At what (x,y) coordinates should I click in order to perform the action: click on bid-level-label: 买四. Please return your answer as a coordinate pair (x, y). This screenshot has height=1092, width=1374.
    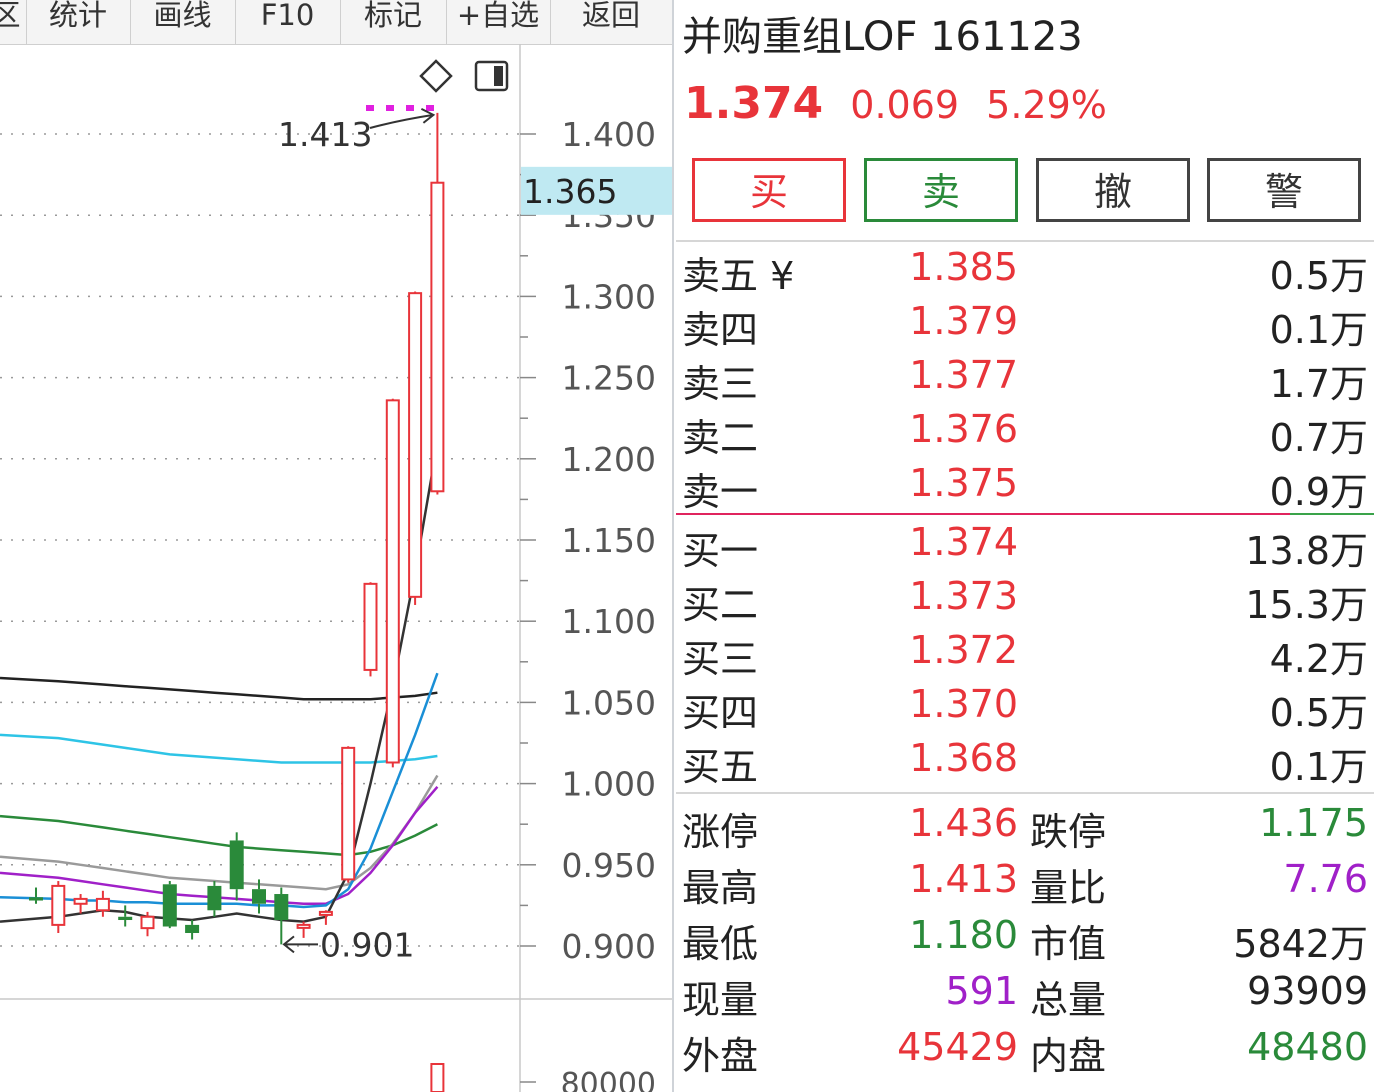
    Looking at the image, I should click on (720, 713).